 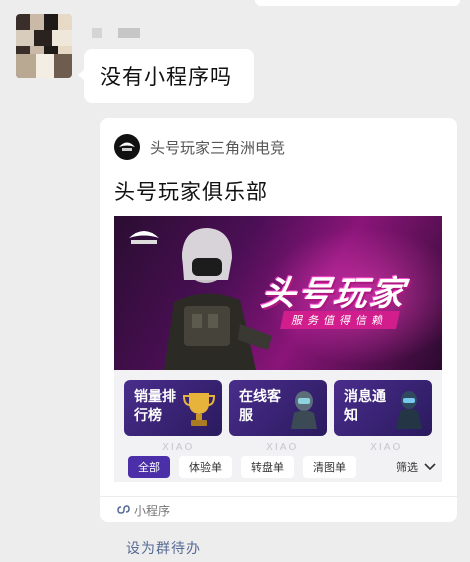 I want to click on banner-title: 头号玩家, so click(x=333, y=294).